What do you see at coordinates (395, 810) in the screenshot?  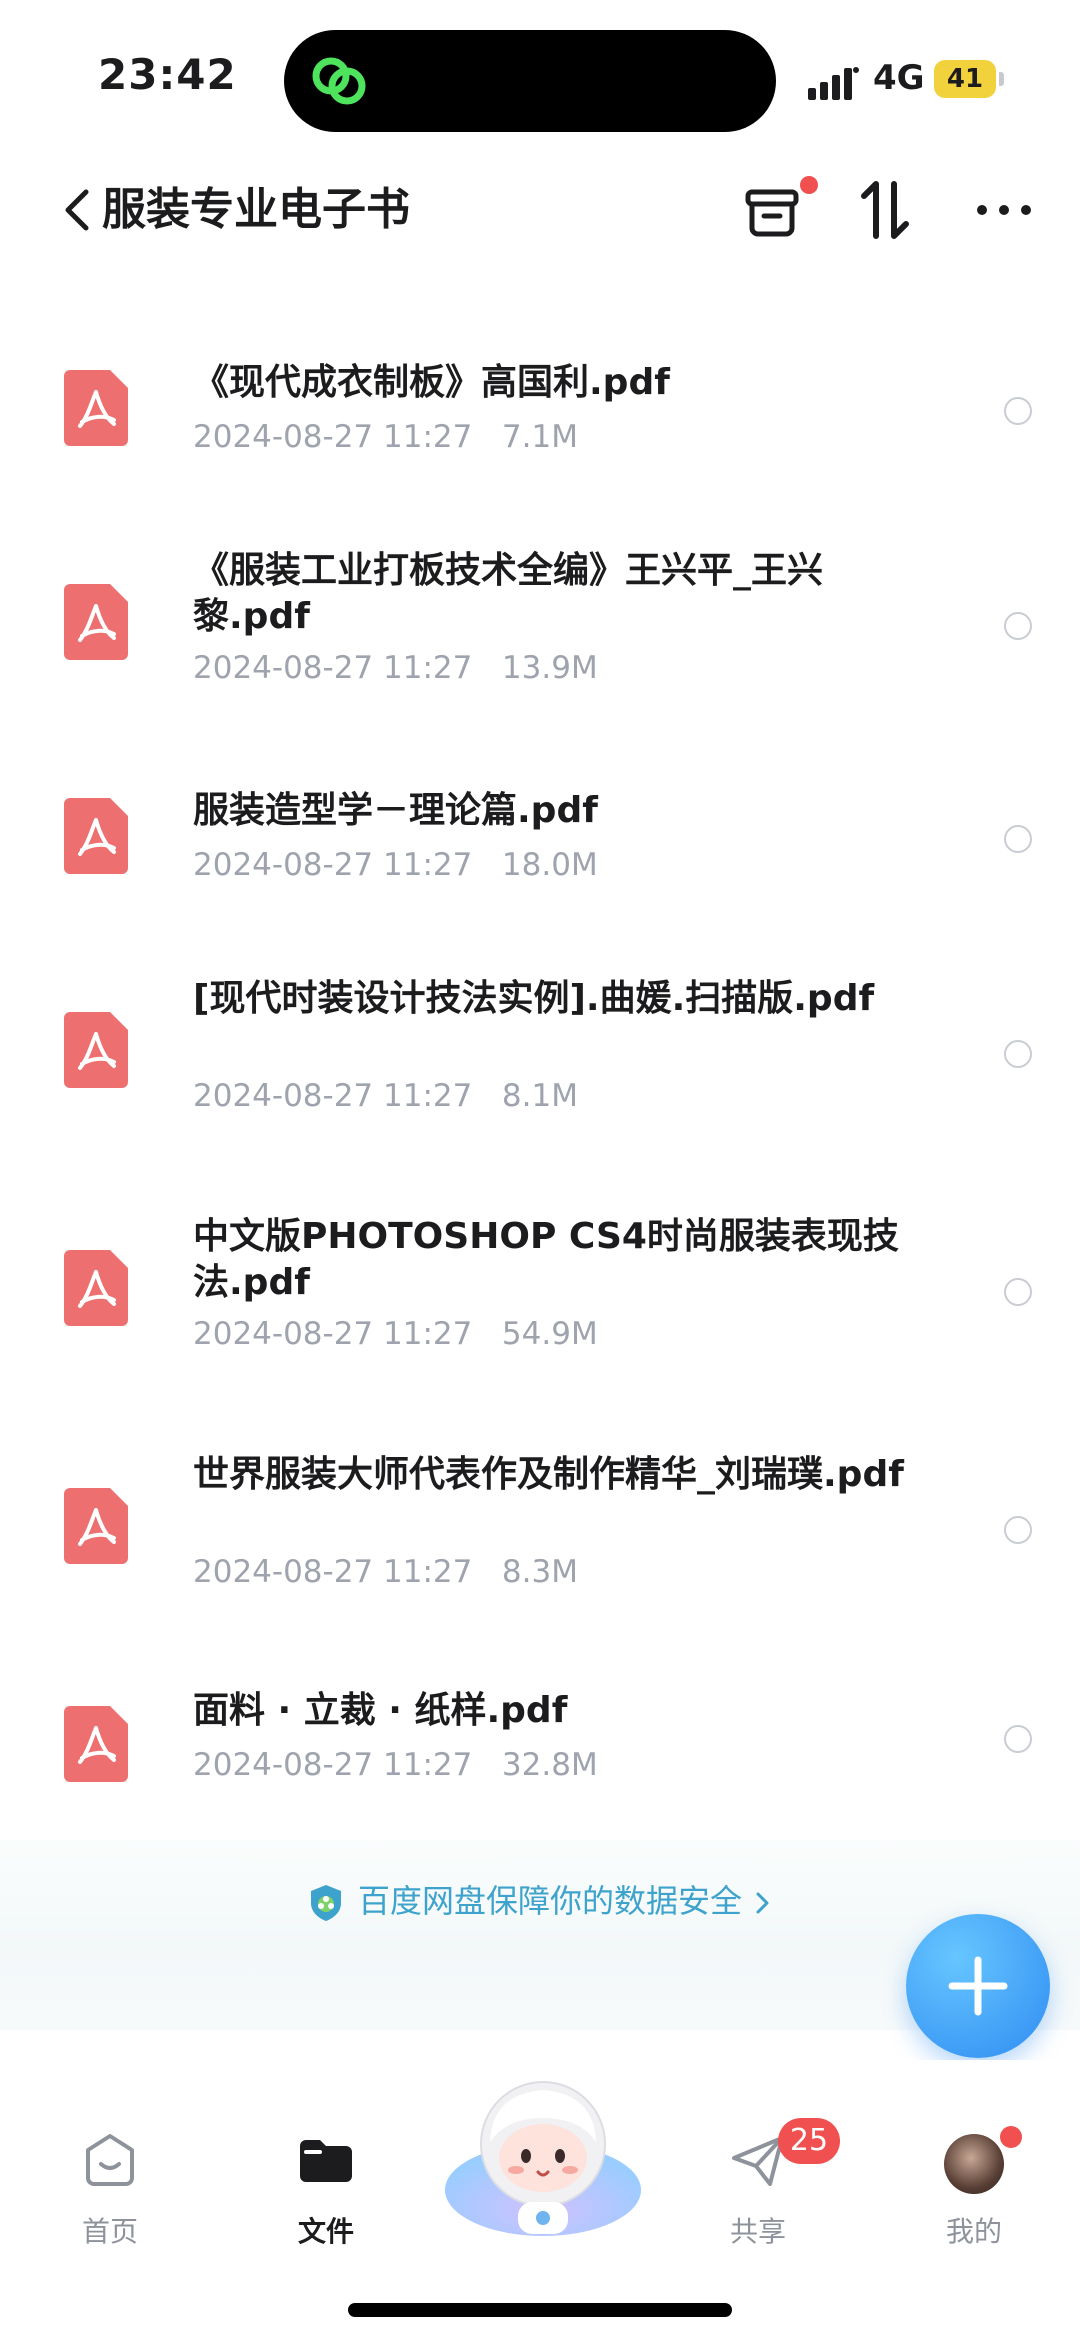 I see `file-name: 服装造型学－理论篇.pdf` at bounding box center [395, 810].